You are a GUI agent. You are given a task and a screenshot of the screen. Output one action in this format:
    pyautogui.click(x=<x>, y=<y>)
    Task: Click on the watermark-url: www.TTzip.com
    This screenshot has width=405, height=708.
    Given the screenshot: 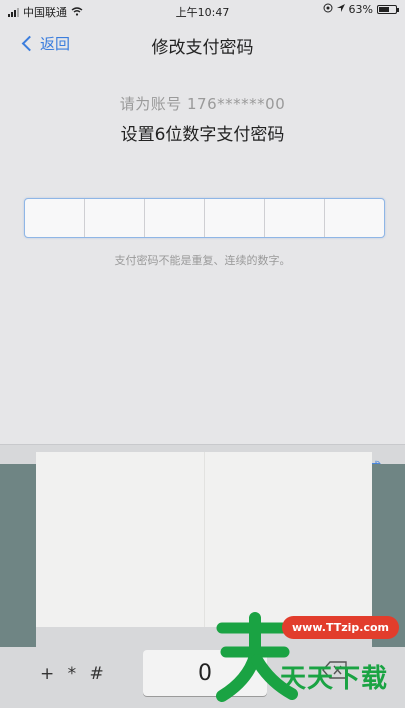 What is the action you would take?
    pyautogui.click(x=340, y=627)
    